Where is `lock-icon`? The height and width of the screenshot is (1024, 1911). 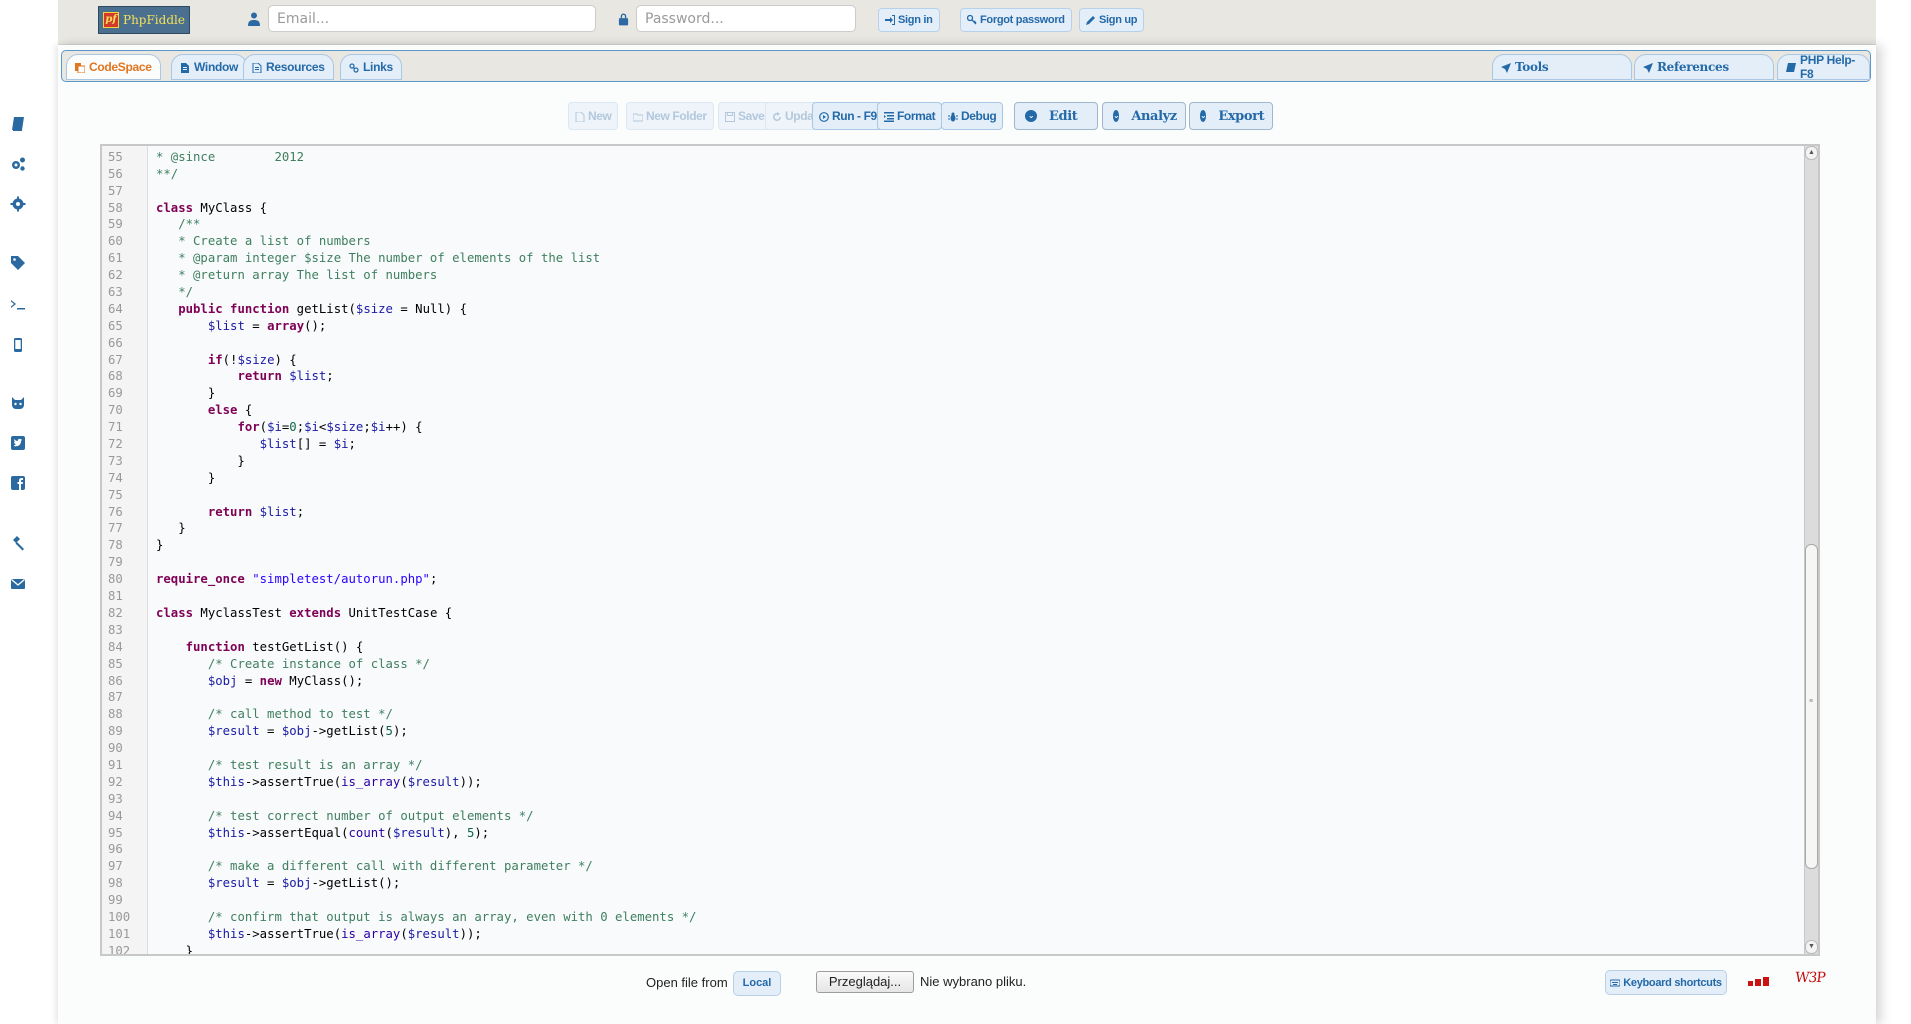
lock-icon is located at coordinates (624, 19).